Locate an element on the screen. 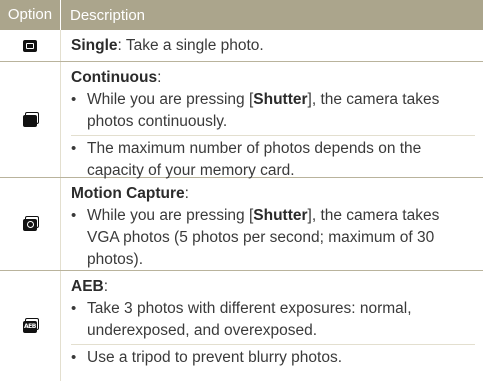  option-cell: AEB is located at coordinates (30, 326).